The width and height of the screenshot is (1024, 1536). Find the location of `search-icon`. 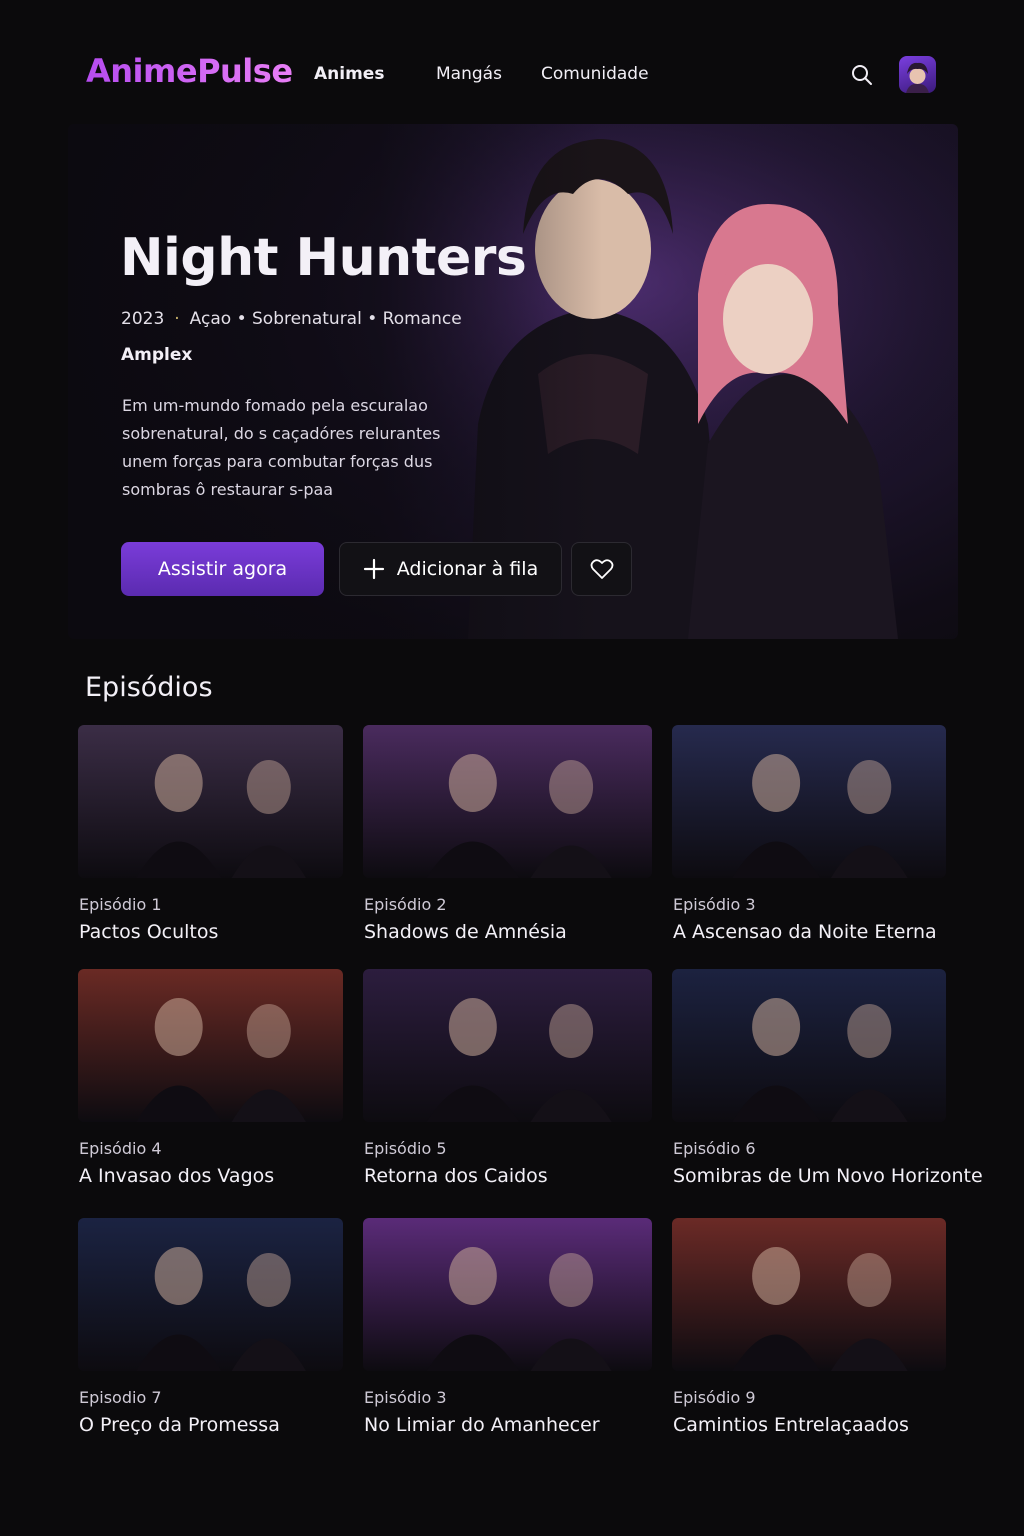

search-icon is located at coordinates (862, 75).